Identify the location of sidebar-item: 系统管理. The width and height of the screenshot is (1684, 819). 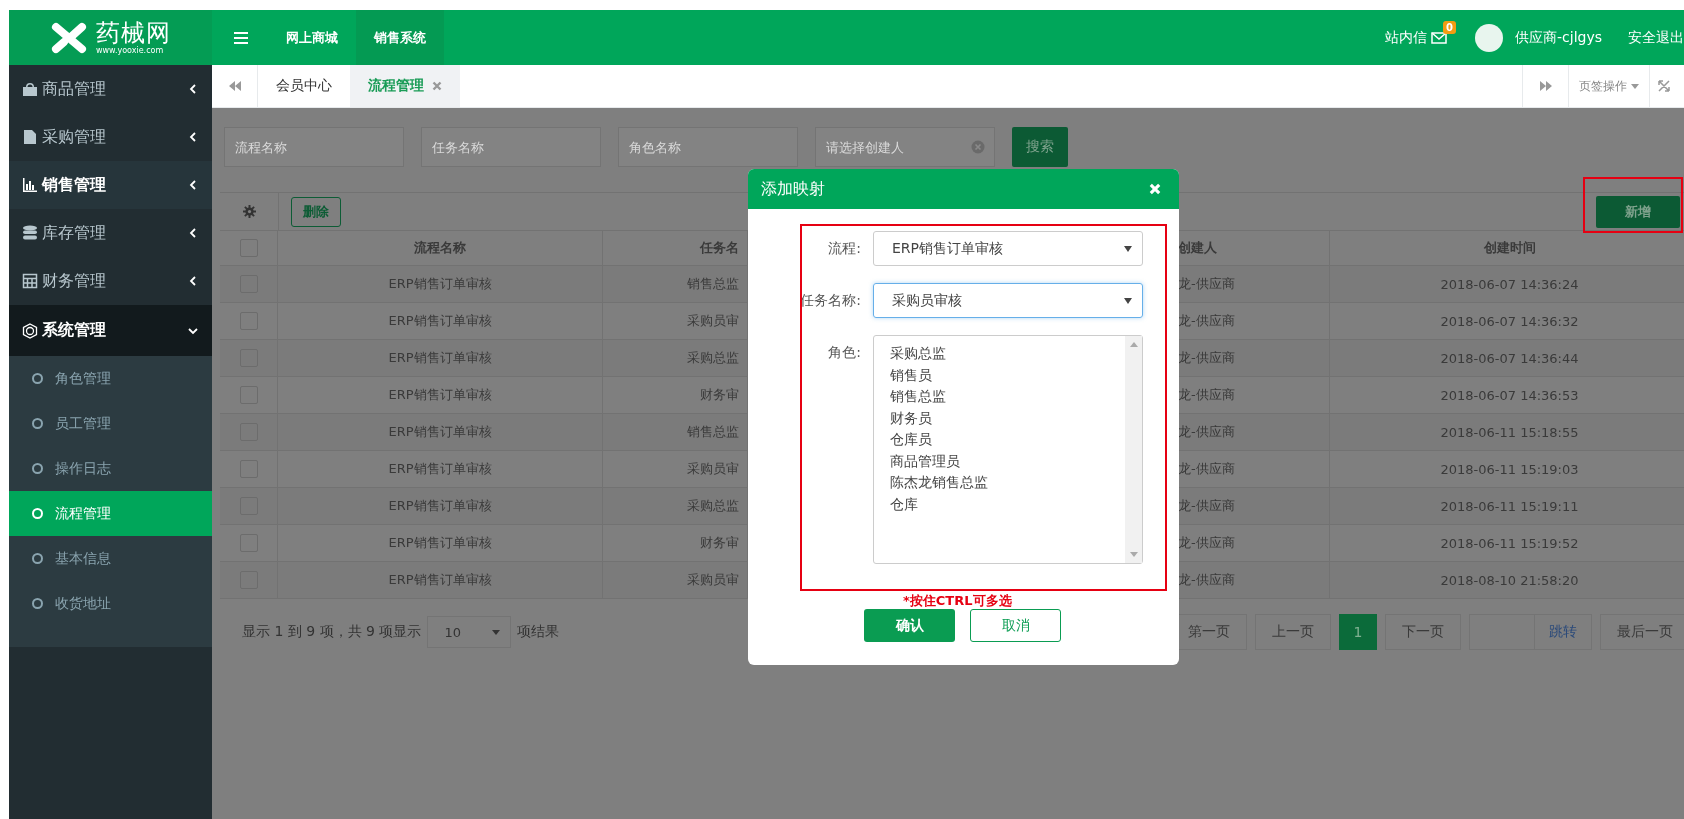
(110, 330).